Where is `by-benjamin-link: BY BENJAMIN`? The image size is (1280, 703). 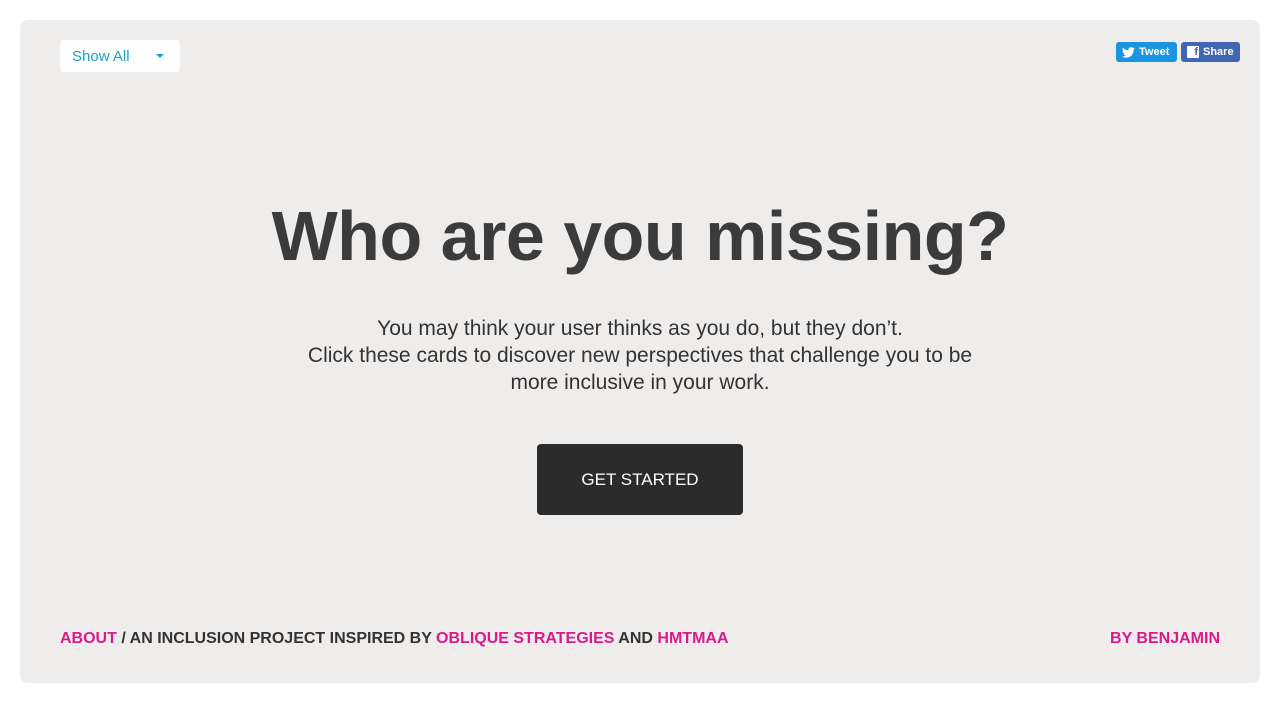
by-benjamin-link: BY BENJAMIN is located at coordinates (1165, 638).